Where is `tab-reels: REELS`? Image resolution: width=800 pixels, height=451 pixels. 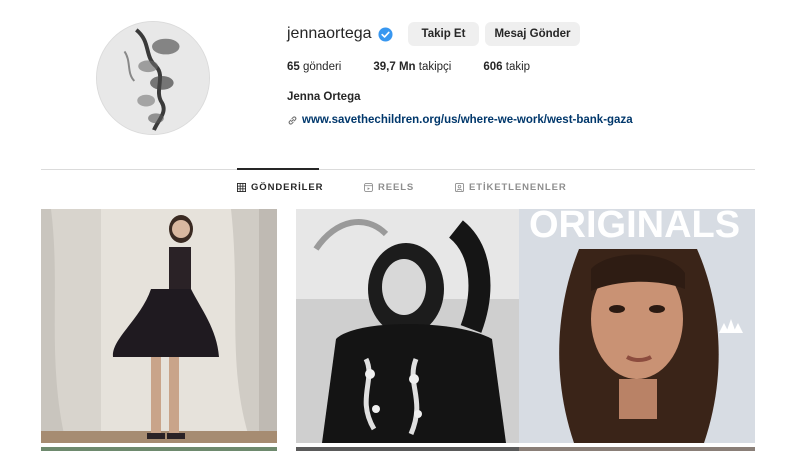 tab-reels: REELS is located at coordinates (389, 187).